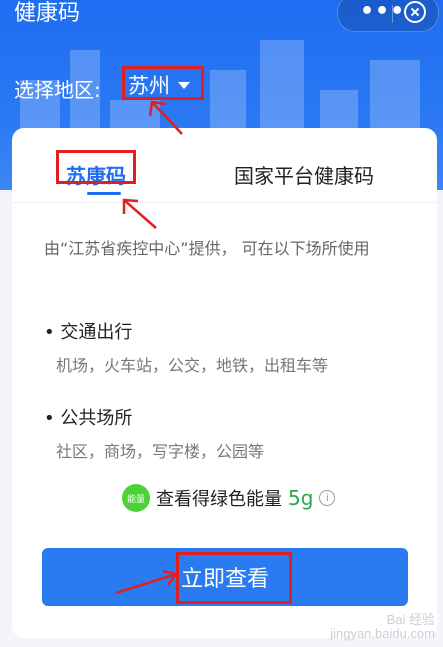 The image size is (443, 647). Describe the element at coordinates (327, 498) in the screenshot. I see `info-icon: i` at that location.